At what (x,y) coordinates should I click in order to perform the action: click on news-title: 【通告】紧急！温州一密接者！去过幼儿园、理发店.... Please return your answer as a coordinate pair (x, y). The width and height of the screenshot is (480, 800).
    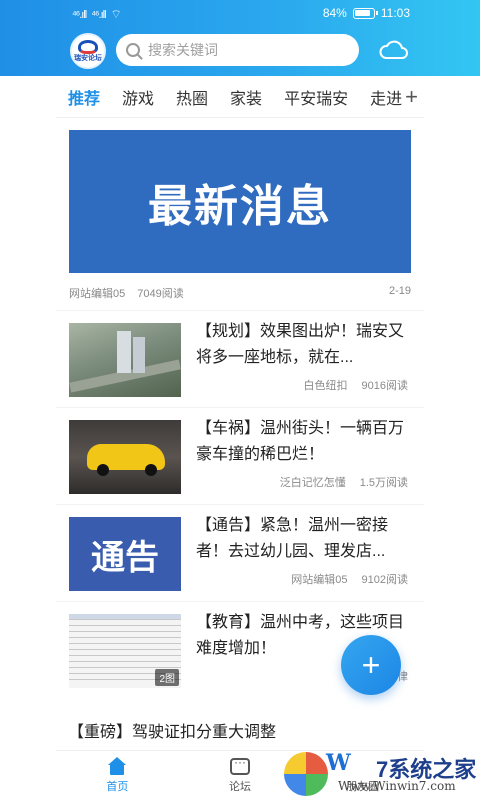
    Looking at the image, I should click on (292, 538).